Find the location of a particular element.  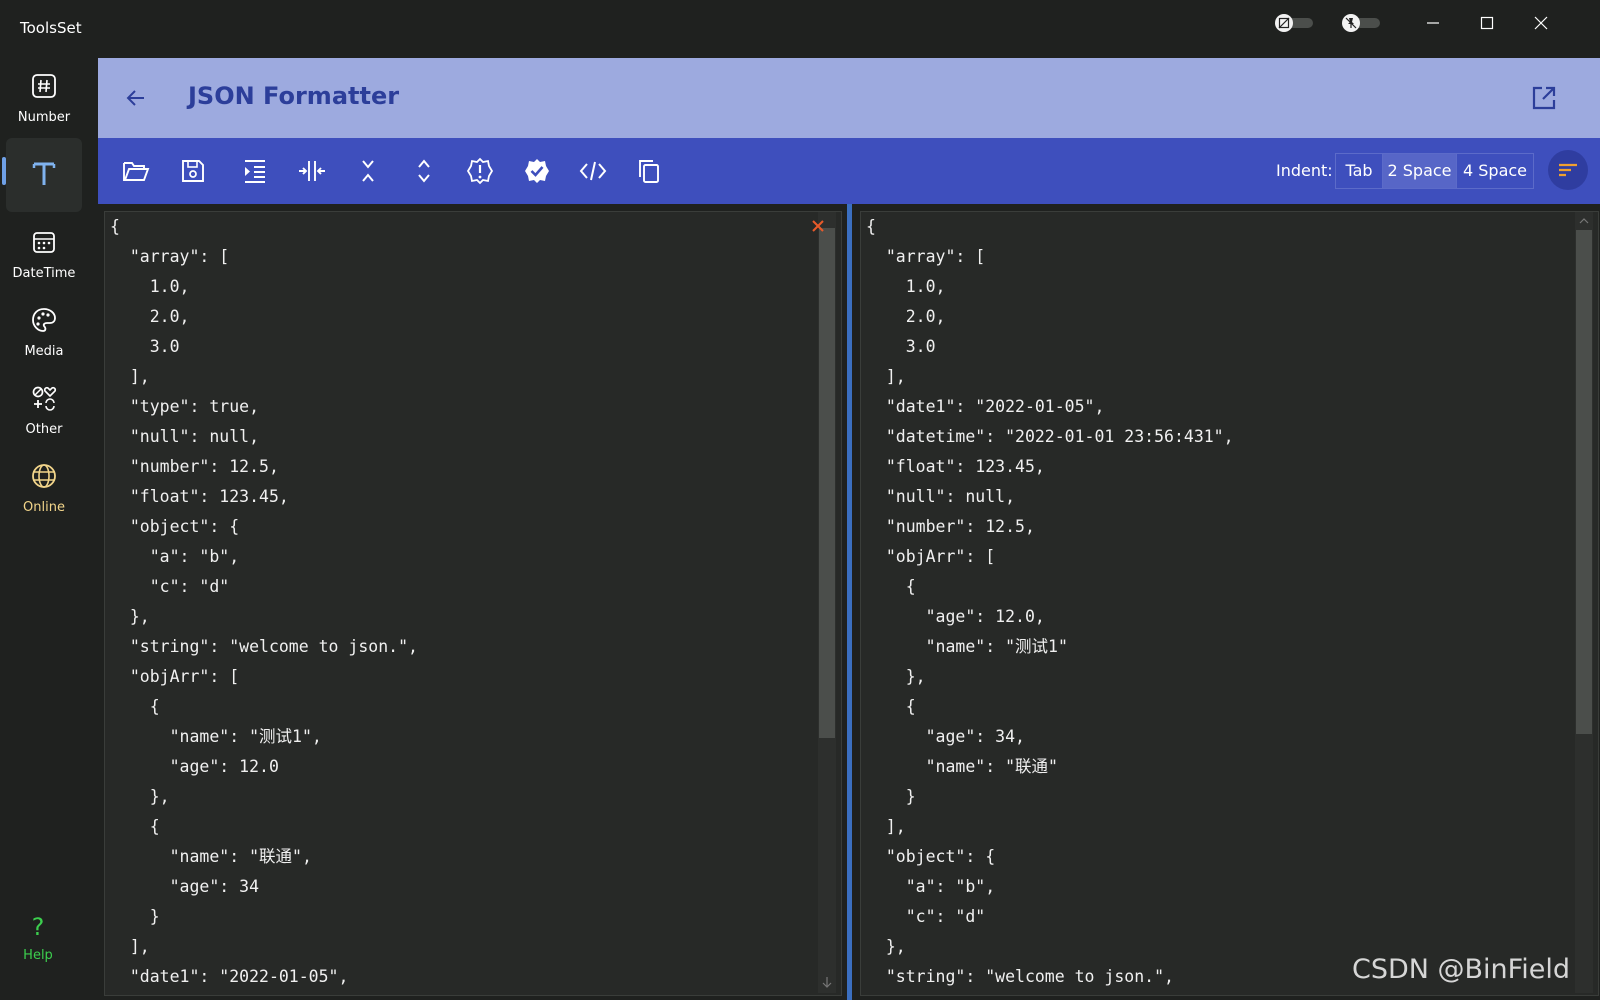

close-button is located at coordinates (1541, 23).